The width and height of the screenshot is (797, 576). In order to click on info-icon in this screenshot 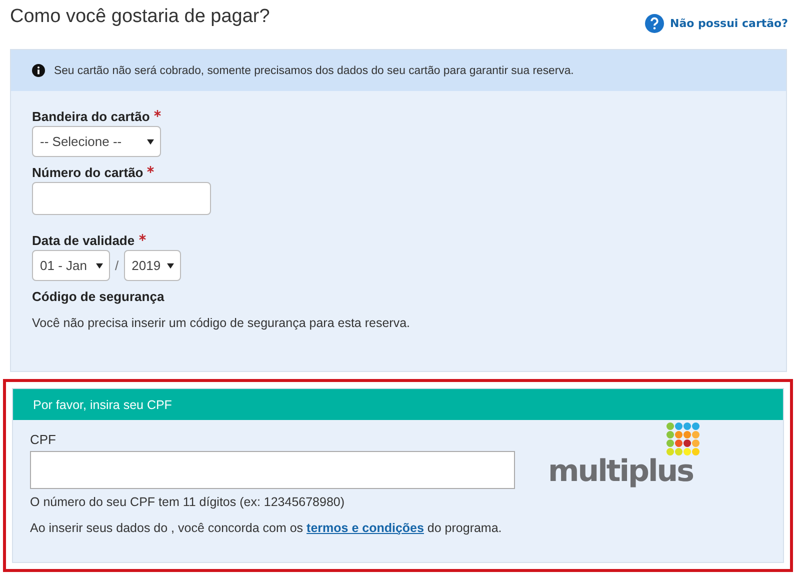, I will do `click(38, 70)`.